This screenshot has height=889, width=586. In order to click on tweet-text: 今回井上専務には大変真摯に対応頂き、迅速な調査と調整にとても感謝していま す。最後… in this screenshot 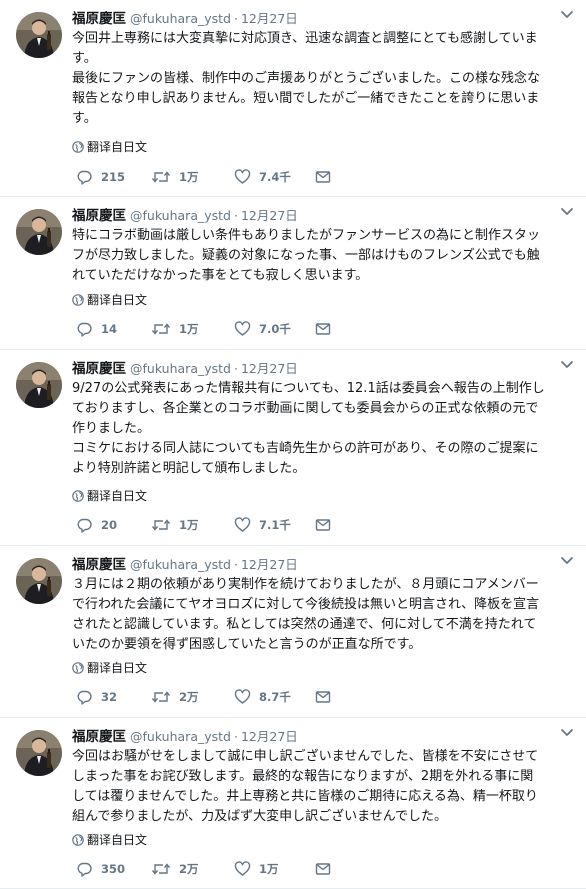, I will do `click(324, 79)`.